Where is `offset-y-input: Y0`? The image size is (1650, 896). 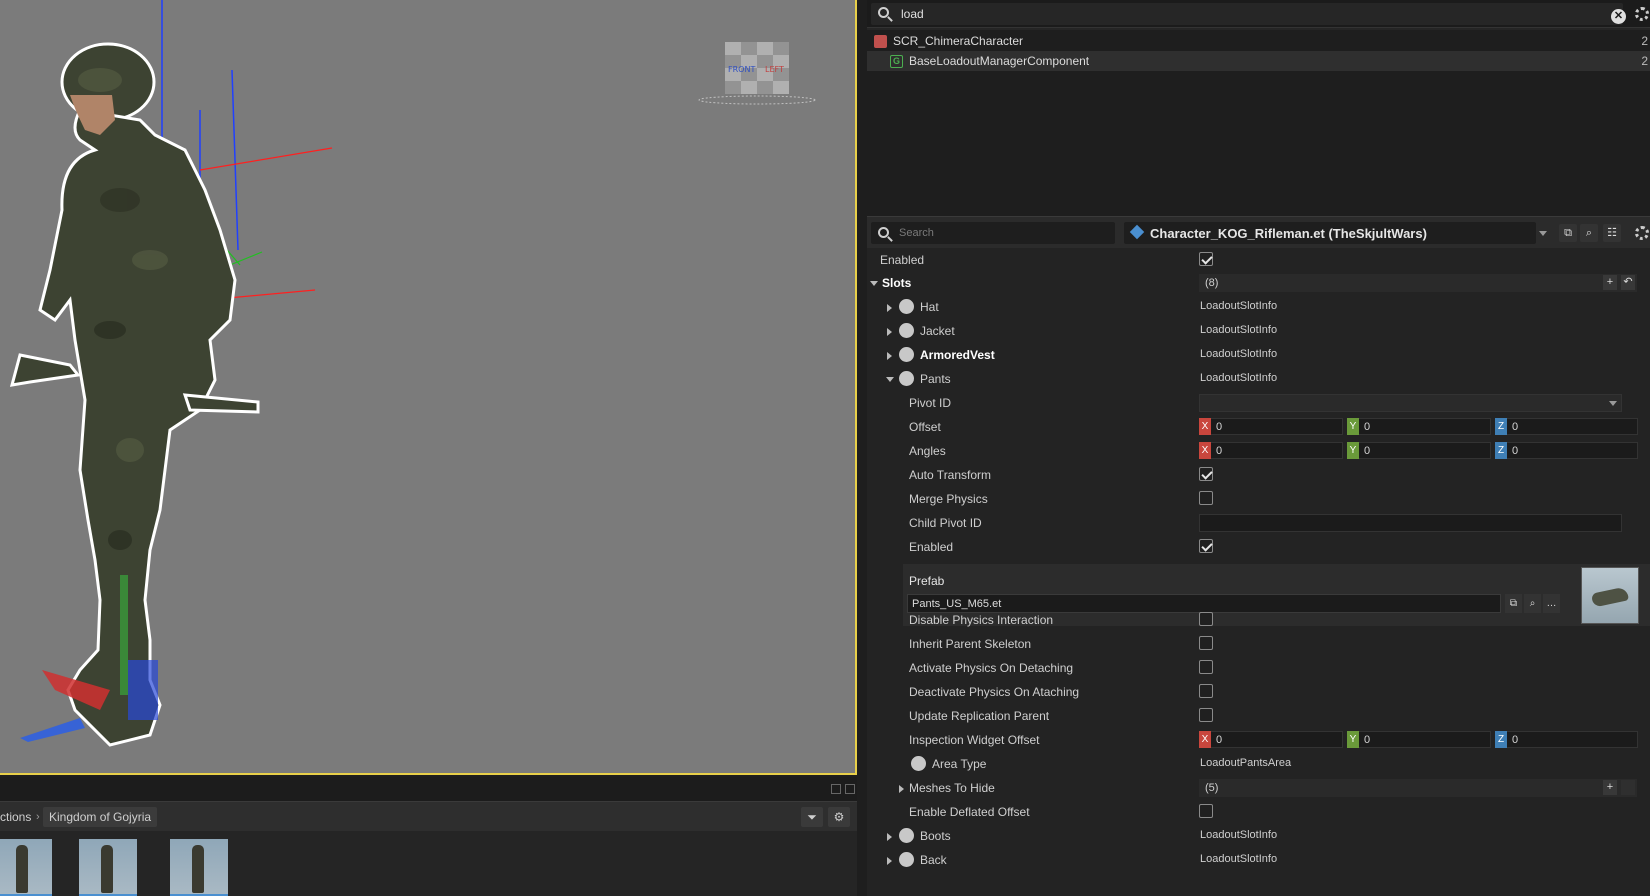
offset-y-input: Y0 is located at coordinates (1419, 426).